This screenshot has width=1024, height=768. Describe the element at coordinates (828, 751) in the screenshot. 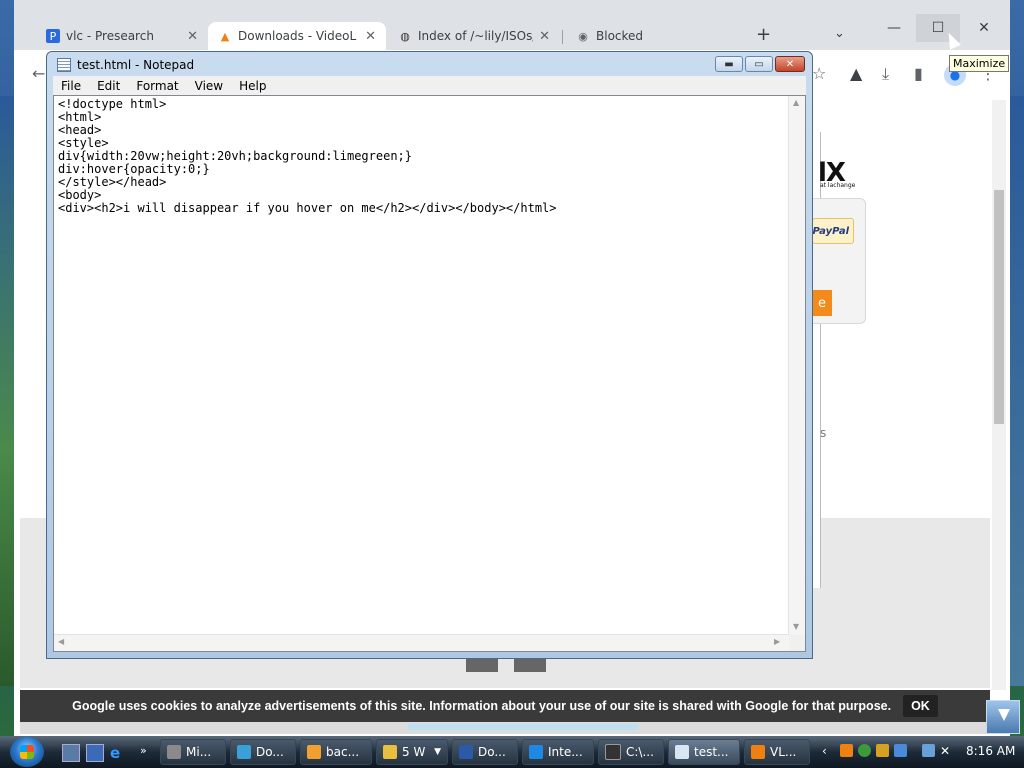

I see `tray-expand-icon: ‹` at that location.